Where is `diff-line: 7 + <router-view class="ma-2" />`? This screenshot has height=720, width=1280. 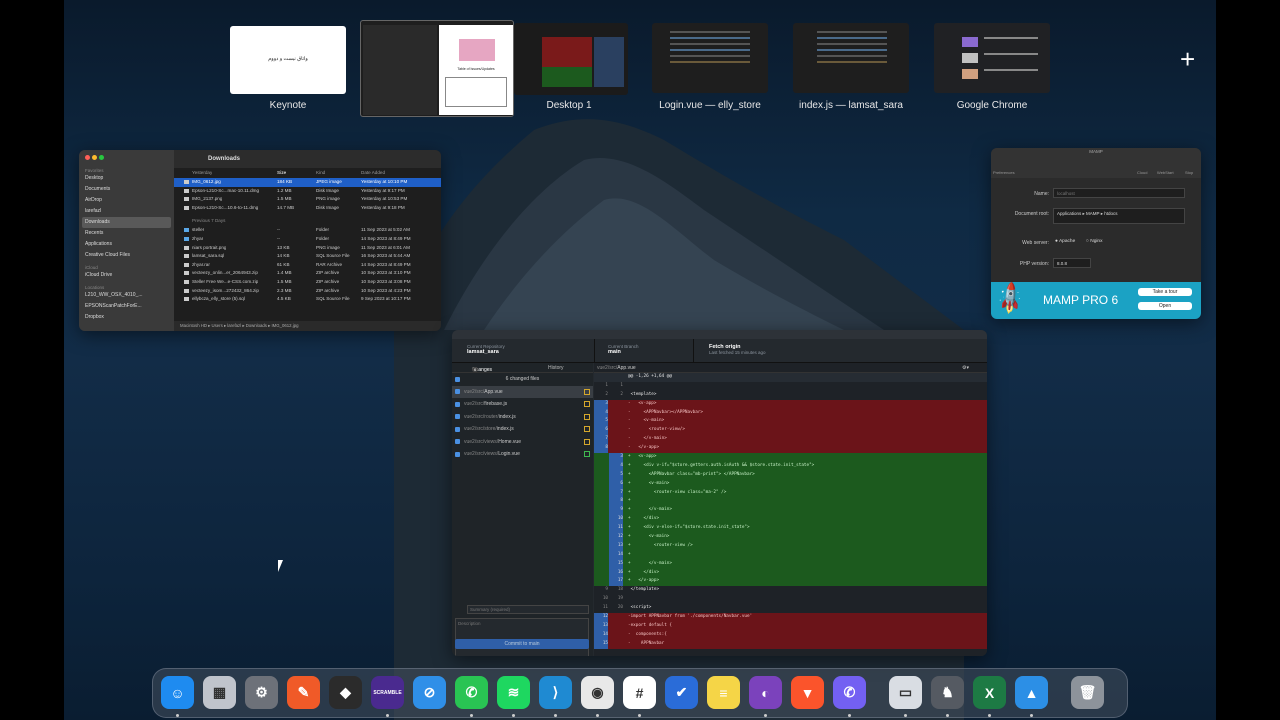
diff-line: 7 + <router-view class="ma-2" /> is located at coordinates (790, 493).